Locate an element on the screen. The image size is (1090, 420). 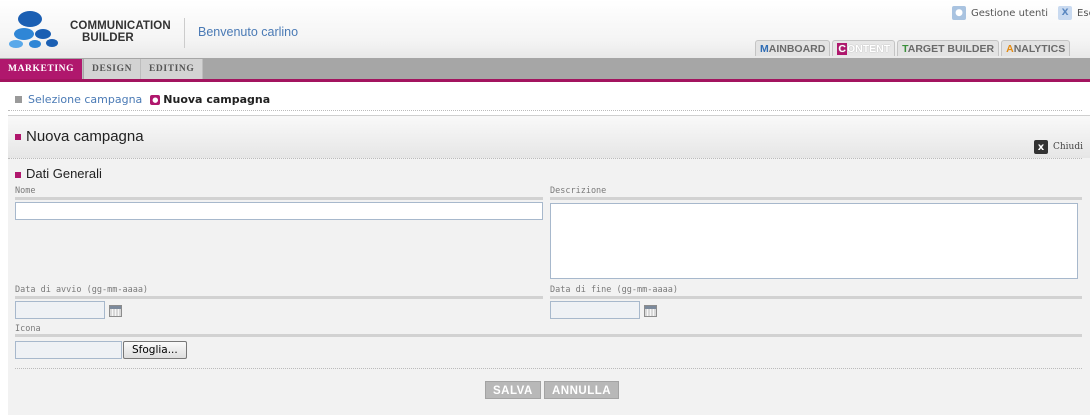
user-links: ● Gestione utenti X Esci is located at coordinates (1021, 13).